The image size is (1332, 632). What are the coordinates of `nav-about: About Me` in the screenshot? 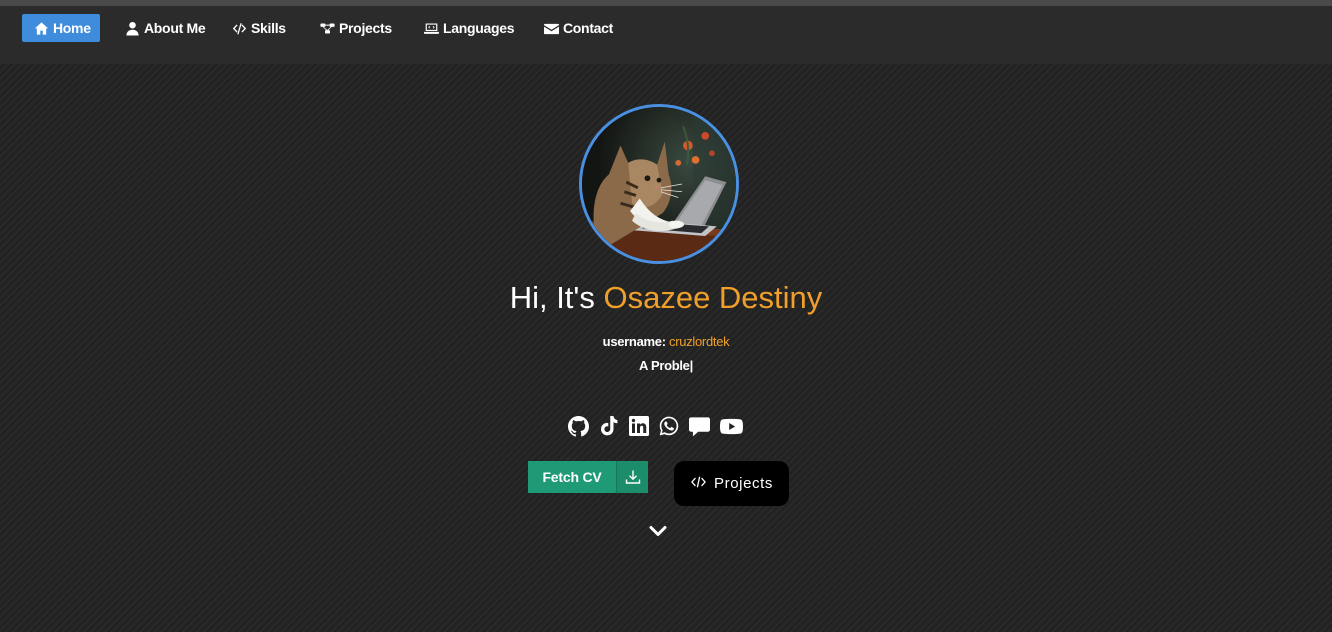 It's located at (165, 28).